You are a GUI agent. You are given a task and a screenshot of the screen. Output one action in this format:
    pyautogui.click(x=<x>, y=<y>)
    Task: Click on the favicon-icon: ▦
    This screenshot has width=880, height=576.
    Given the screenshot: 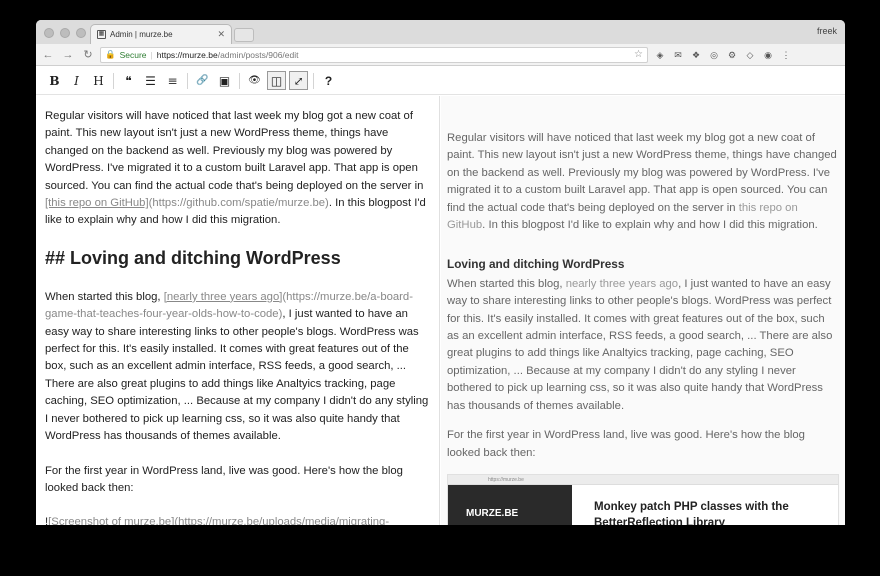 What is the action you would take?
    pyautogui.click(x=101, y=34)
    